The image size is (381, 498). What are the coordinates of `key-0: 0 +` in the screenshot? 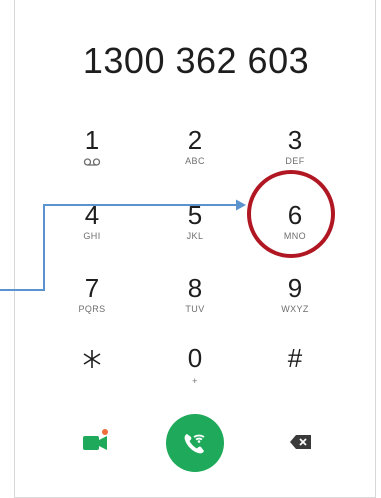 It's located at (195, 372).